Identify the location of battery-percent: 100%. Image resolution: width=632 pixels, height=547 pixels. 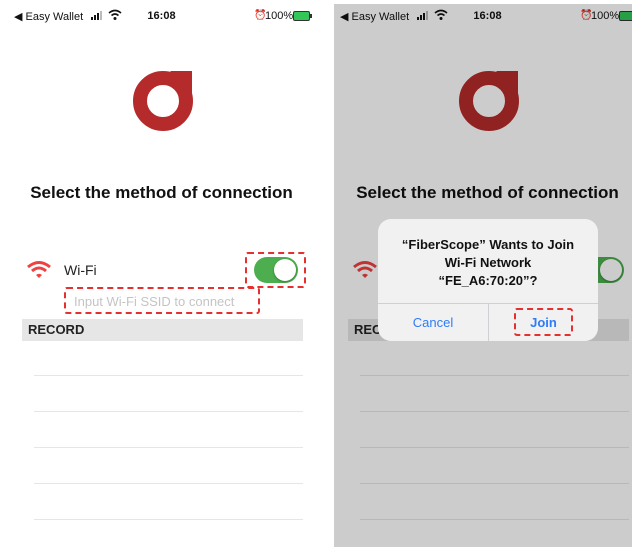
(279, 16).